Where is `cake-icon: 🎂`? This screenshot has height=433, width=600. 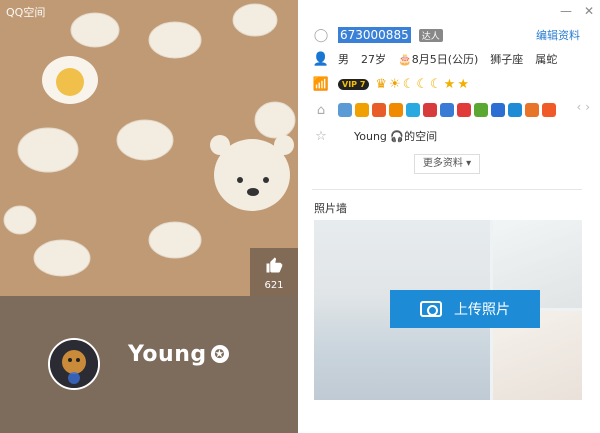
cake-icon: 🎂 is located at coordinates (405, 59).